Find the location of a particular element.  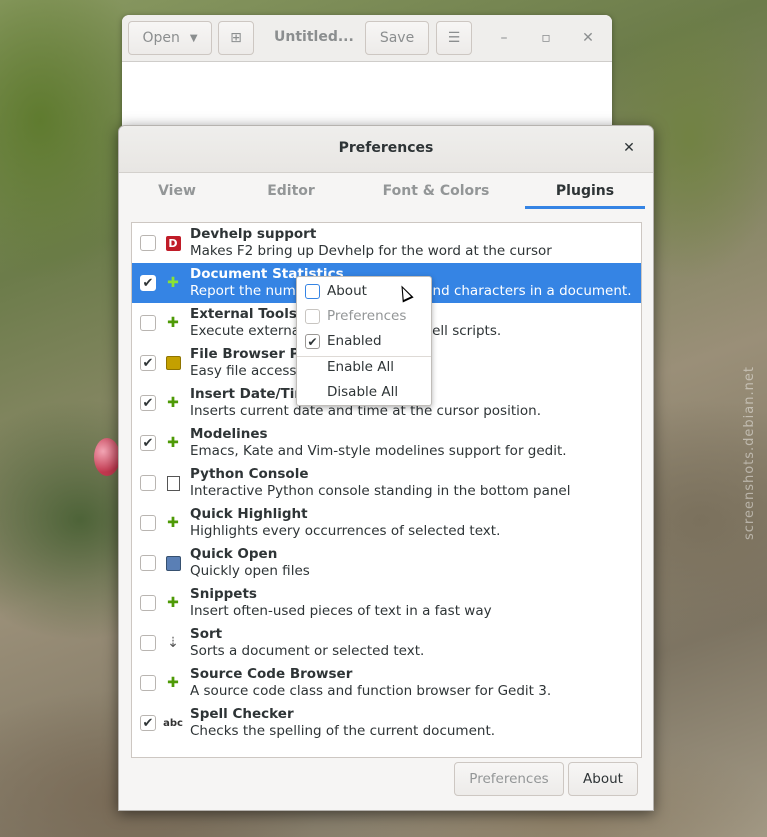

plugin-name: Quick Highlight is located at coordinates (249, 514).